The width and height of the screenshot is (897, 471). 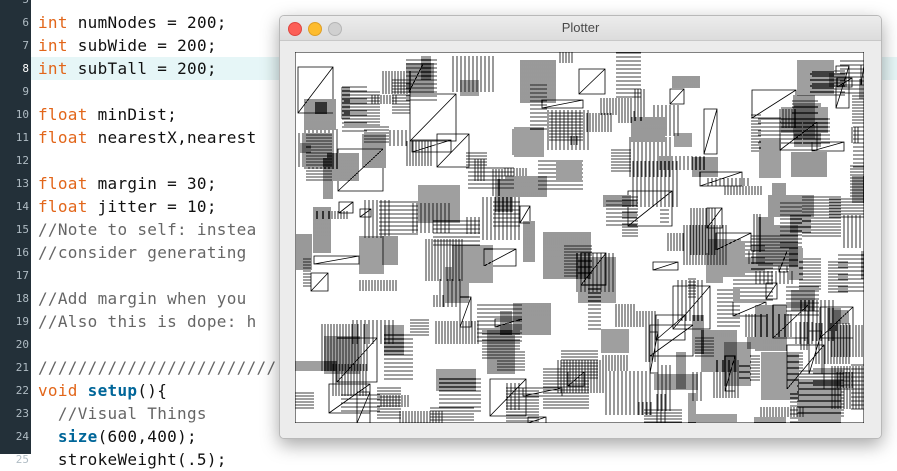 I want to click on code-token: subWide = 200;, so click(x=142, y=45).